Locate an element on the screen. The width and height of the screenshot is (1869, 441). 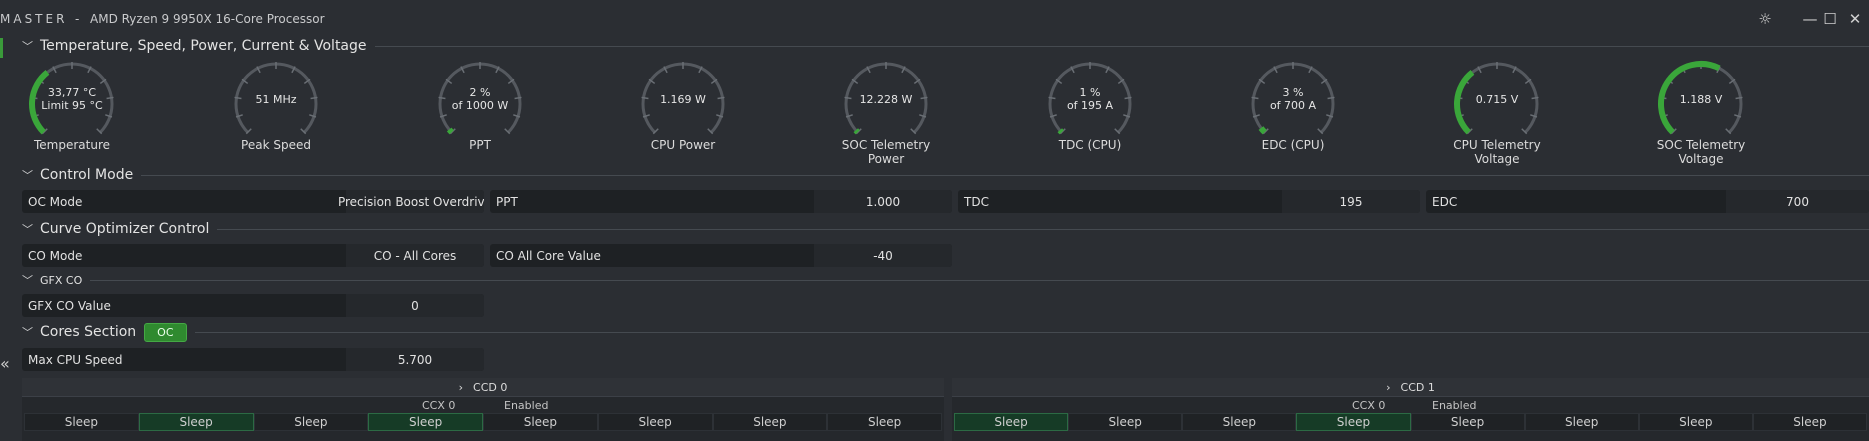
processor-name: AMD Ryzen 9 9950X 16-Core Processor is located at coordinates (207, 19).